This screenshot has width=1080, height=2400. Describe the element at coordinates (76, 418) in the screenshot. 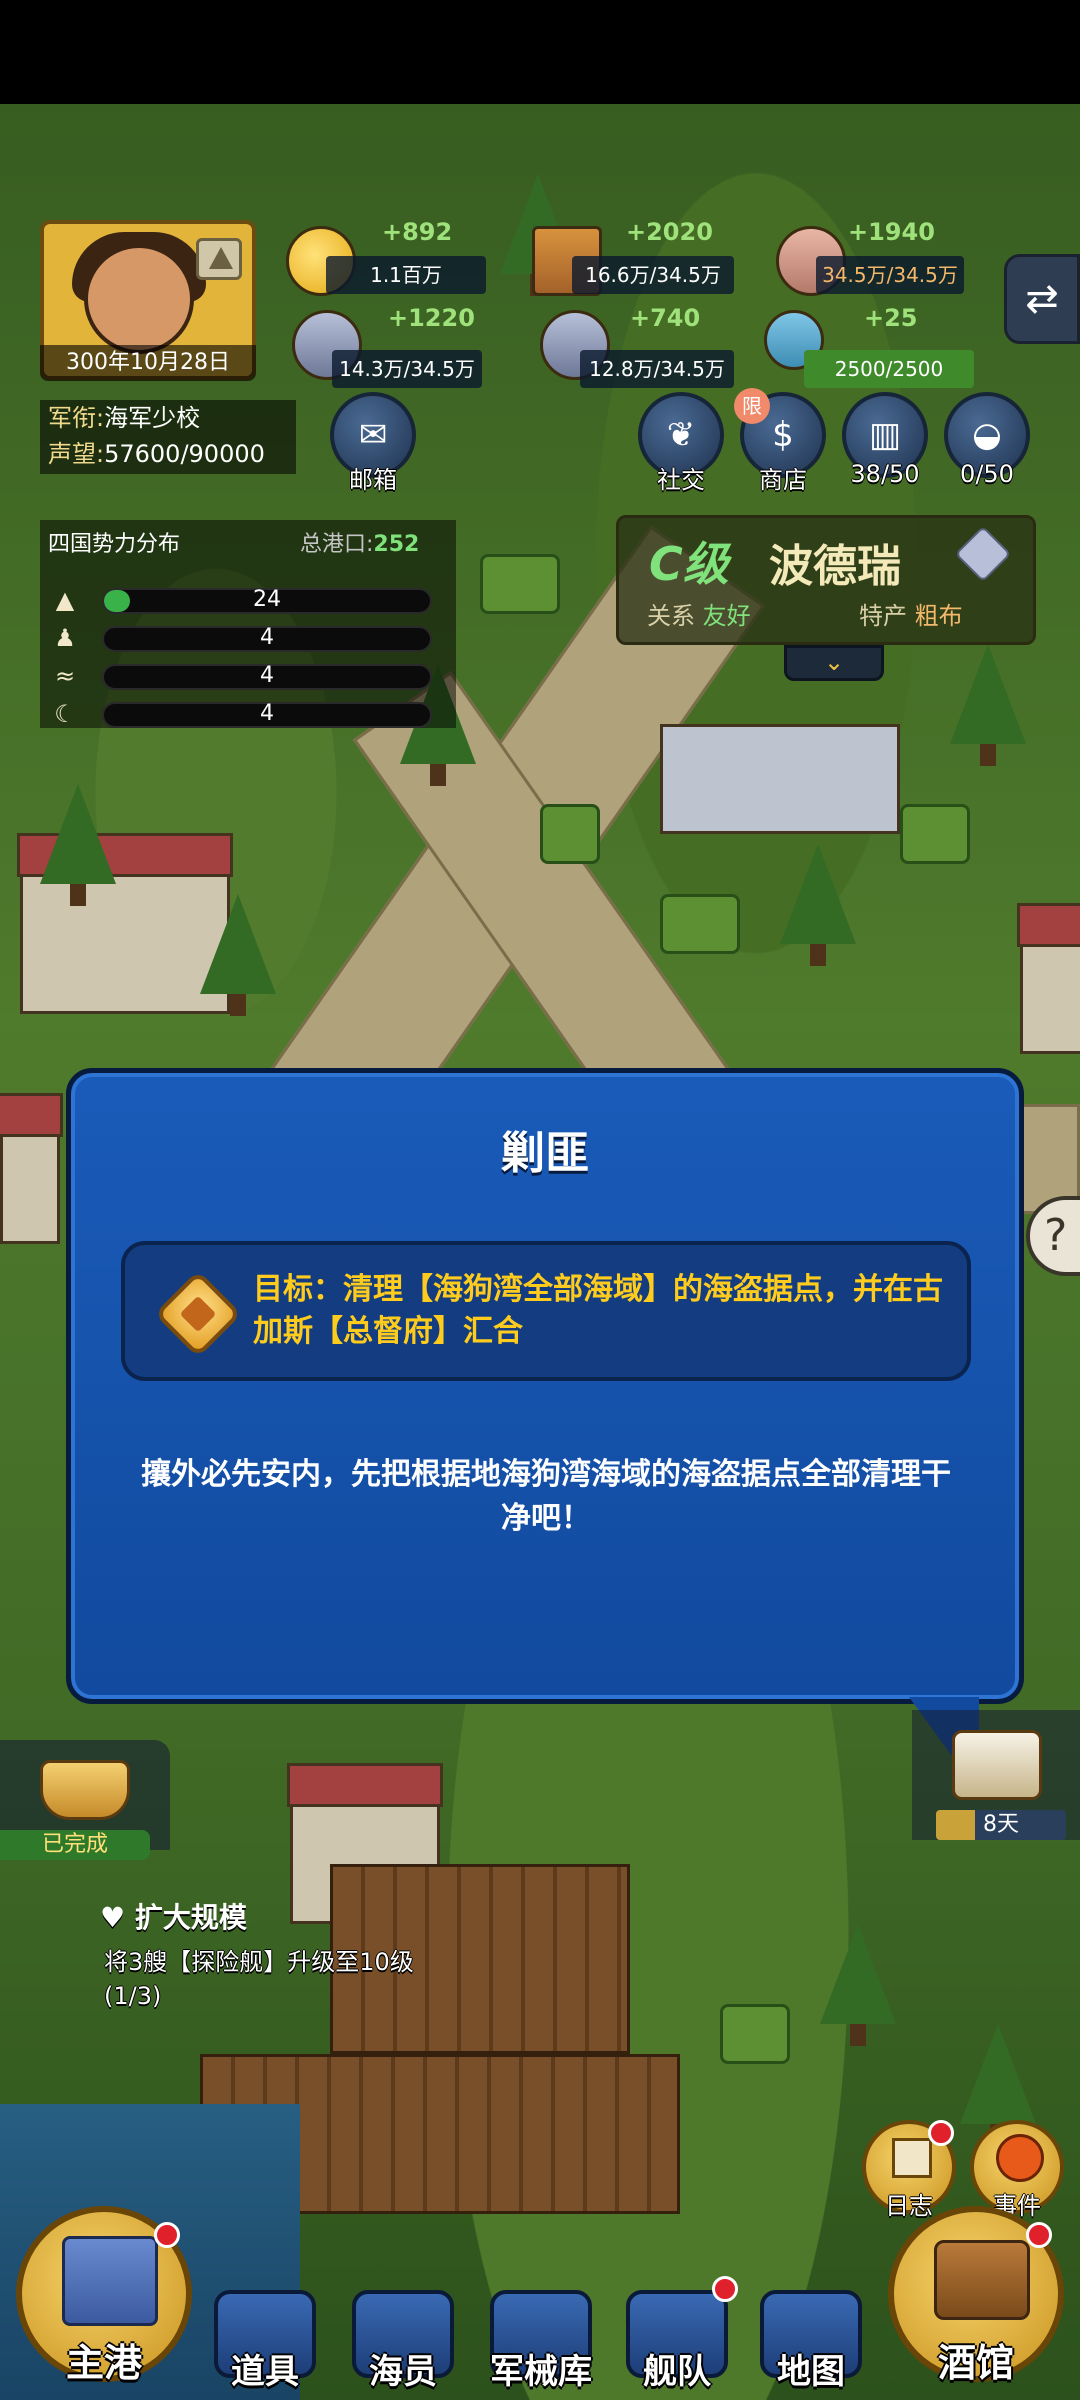

I see `rank-label: 军衔:` at that location.